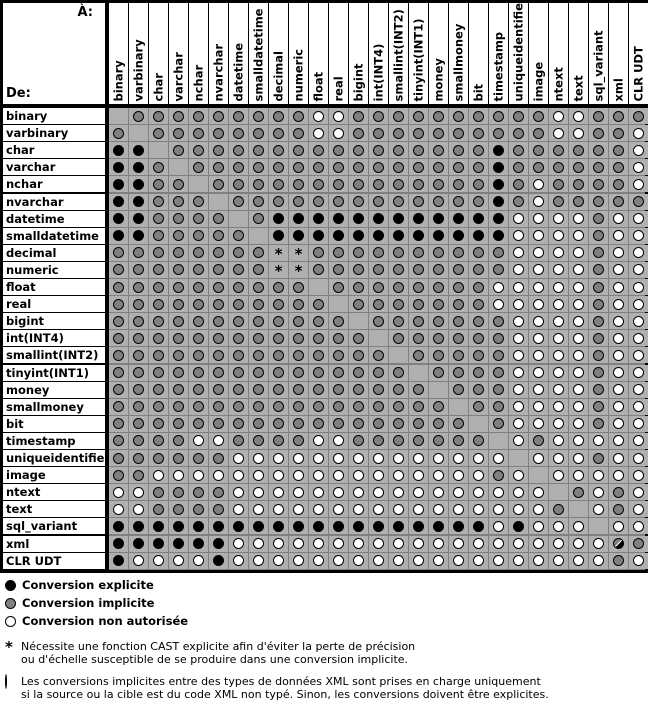  I want to click on column-header-label: varbinary, so click(137, 69).